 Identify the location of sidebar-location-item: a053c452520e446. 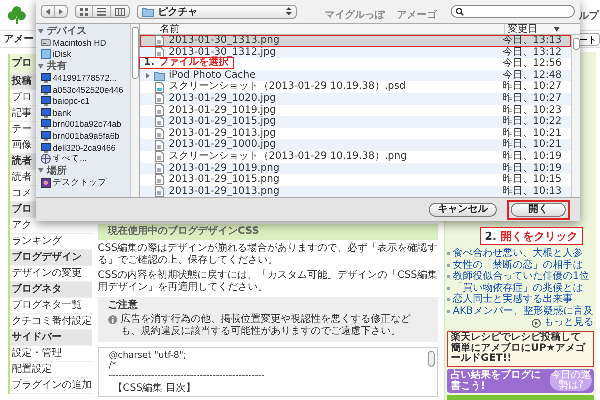
(84, 90).